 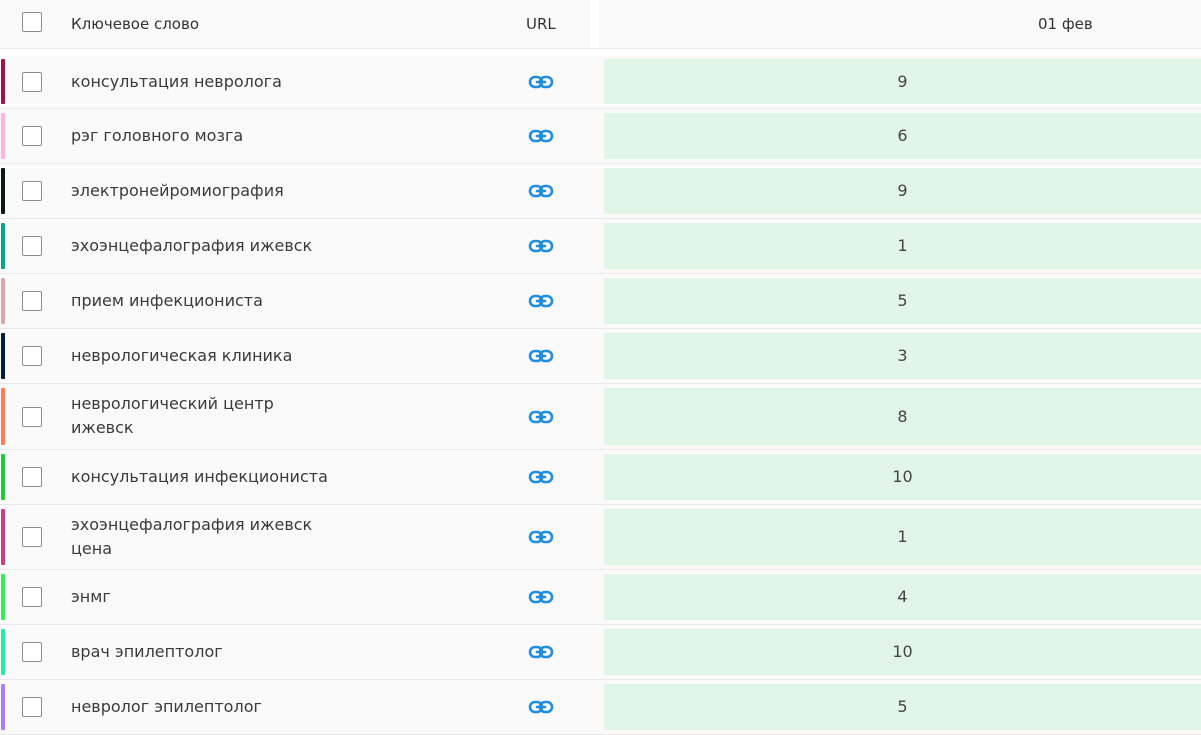 What do you see at coordinates (32, 22) in the screenshot?
I see `select-all-checkbox` at bounding box center [32, 22].